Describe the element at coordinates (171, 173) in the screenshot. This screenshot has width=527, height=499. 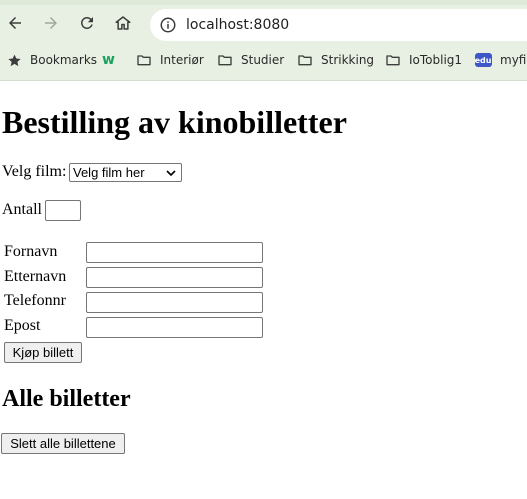
I see `chevron-down-icon` at that location.